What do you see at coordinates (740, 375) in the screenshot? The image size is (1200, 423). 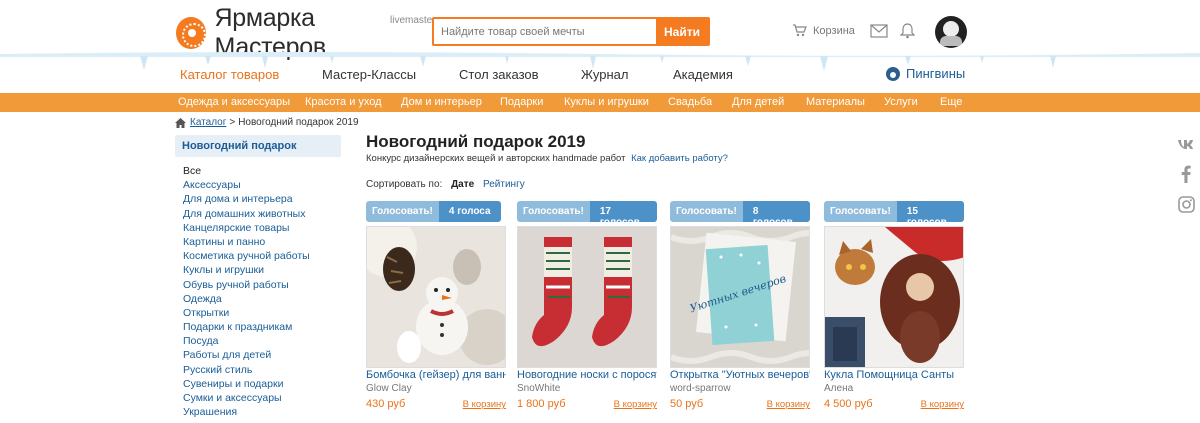 I see `product-name: Открытка "Уютных вечеров"` at bounding box center [740, 375].